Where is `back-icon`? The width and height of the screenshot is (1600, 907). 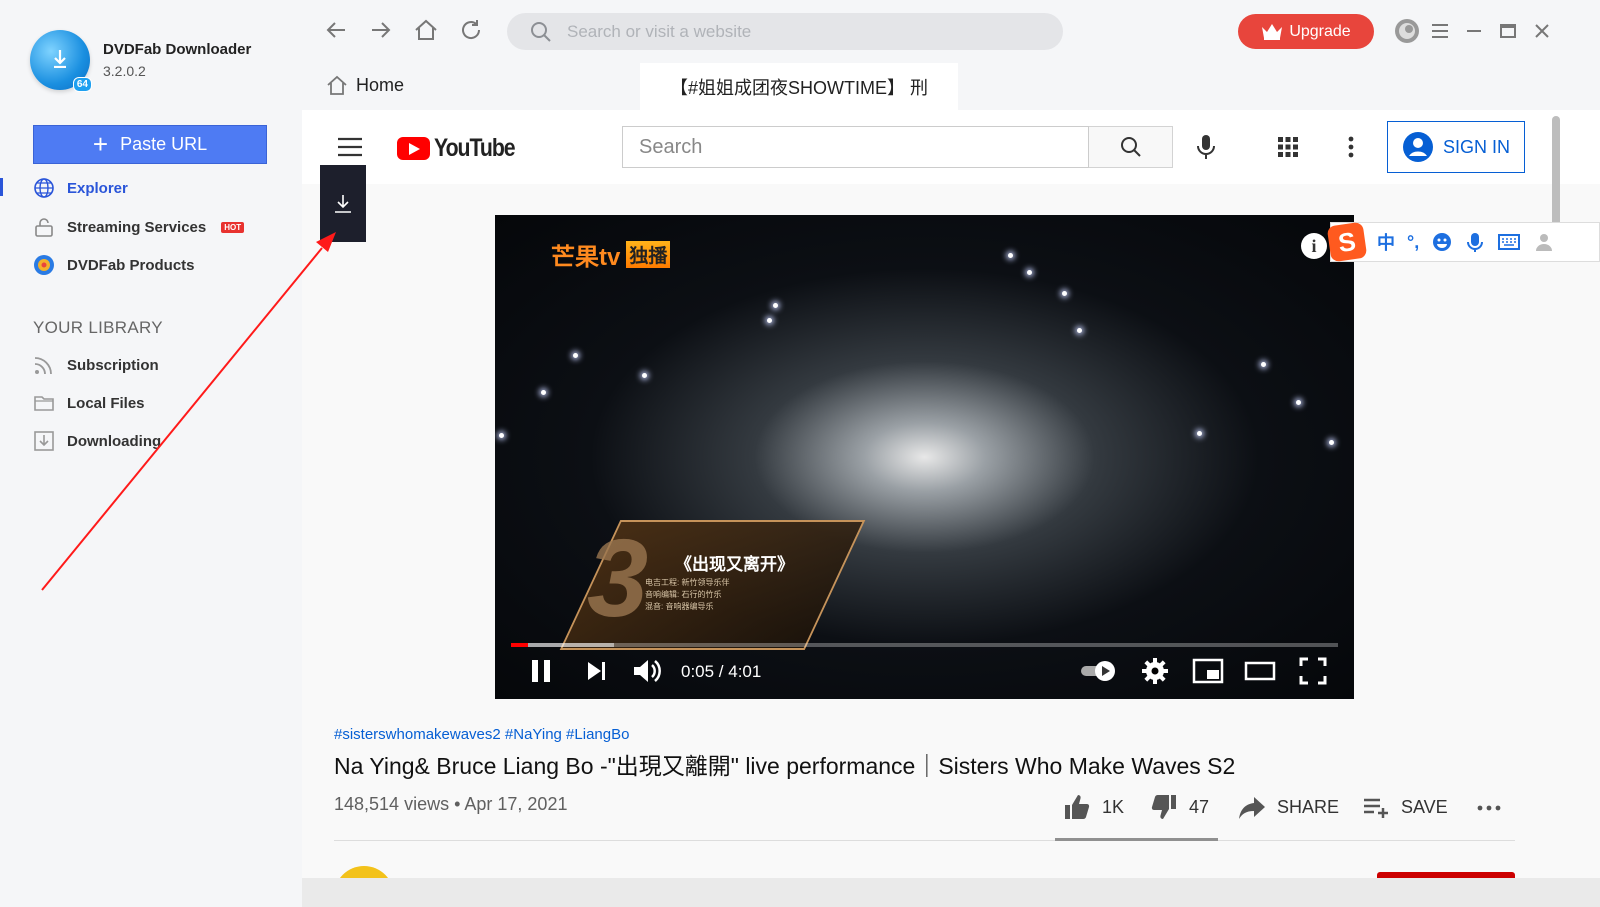
back-icon is located at coordinates (336, 30).